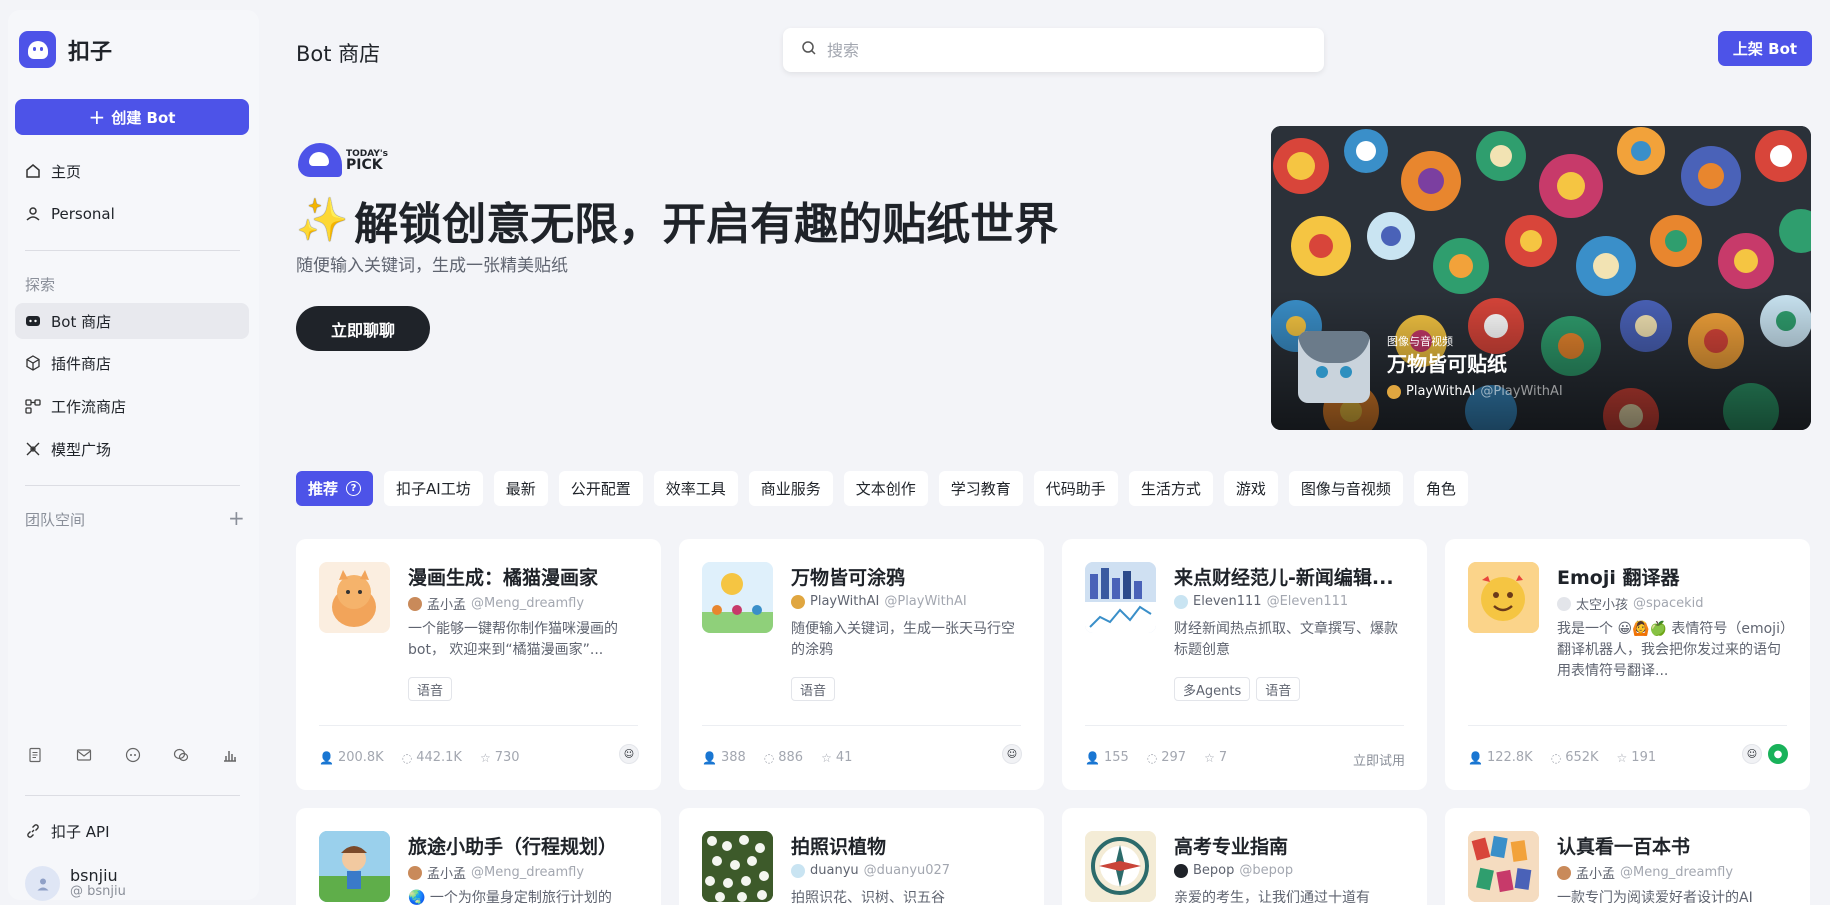  I want to click on create-bot-button: + 创建 Bot, so click(132, 117).